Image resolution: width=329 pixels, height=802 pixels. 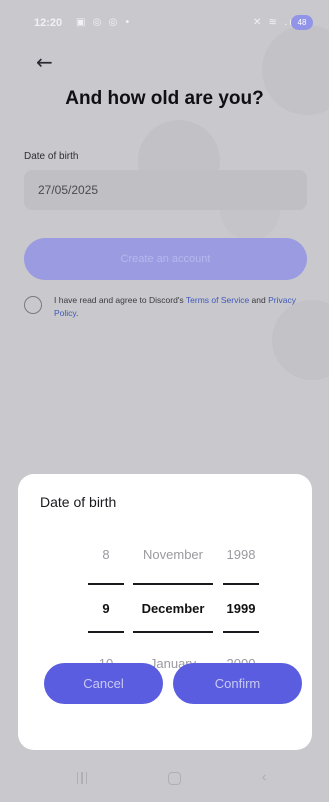 What do you see at coordinates (77, 313) in the screenshot?
I see `agree-suffix: .` at bounding box center [77, 313].